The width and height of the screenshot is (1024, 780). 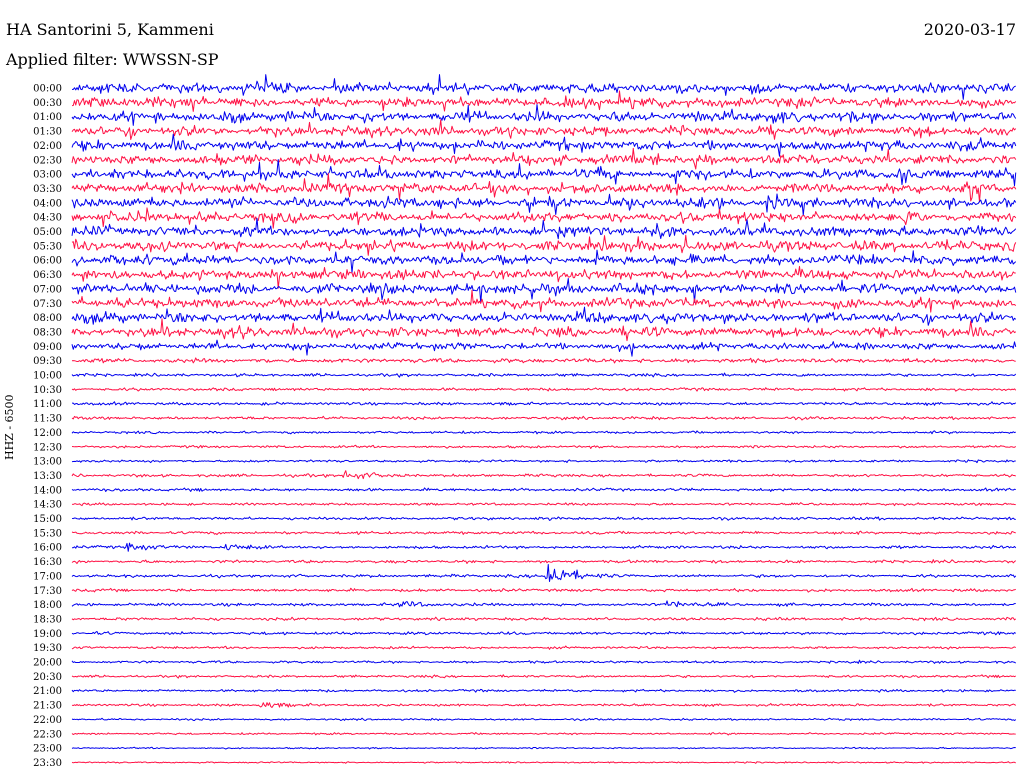 I want to click on time-label-1800: 18:00, so click(x=47, y=605).